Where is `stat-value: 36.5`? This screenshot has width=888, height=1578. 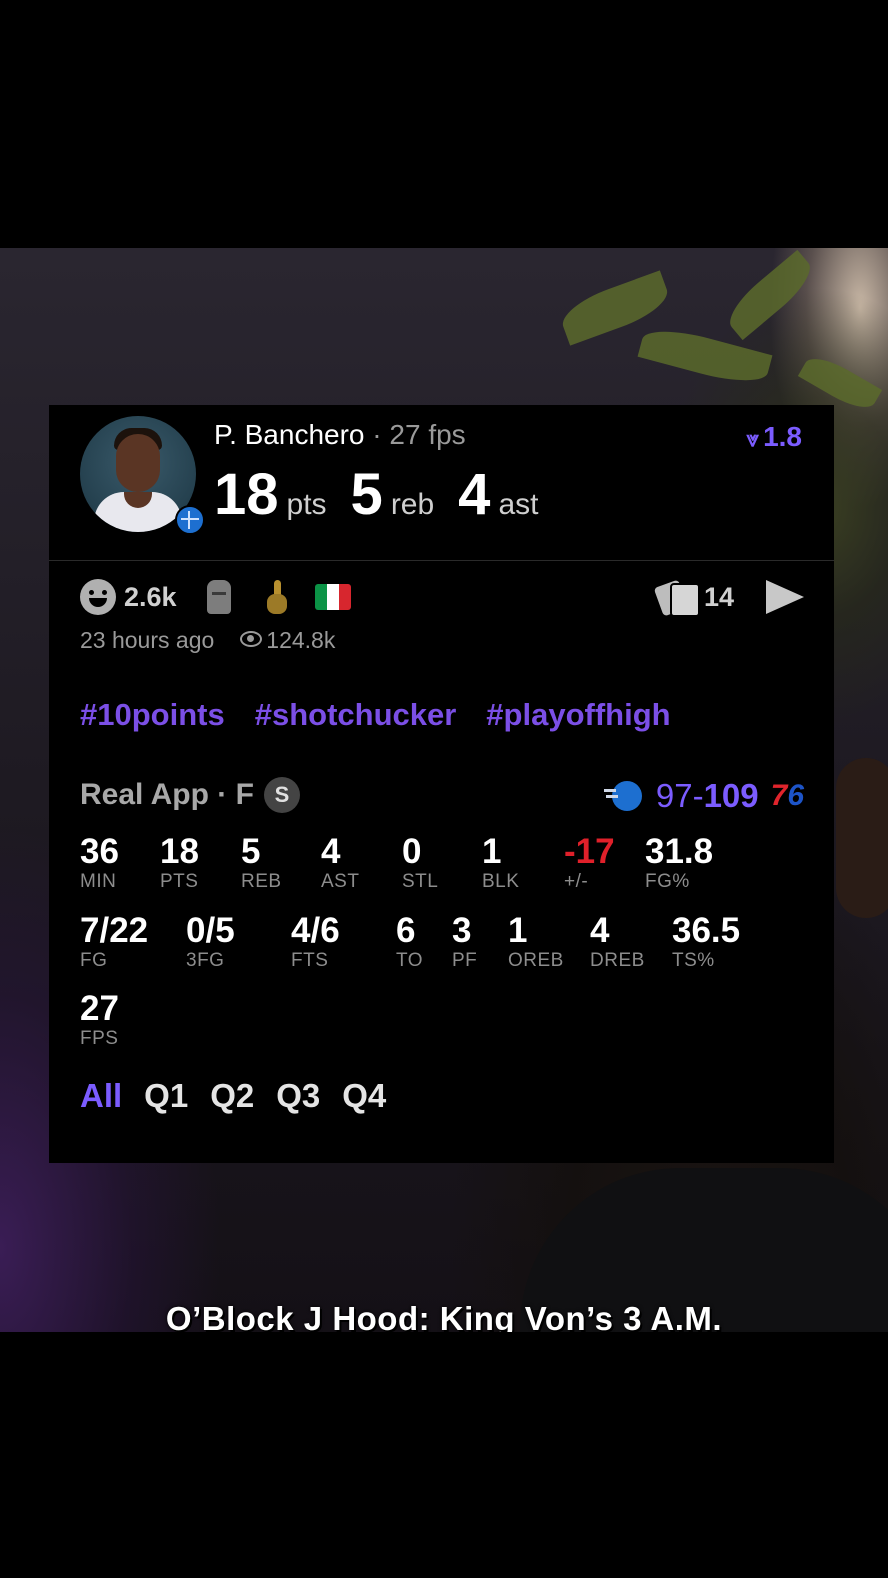
stat-value: 36.5 is located at coordinates (706, 930).